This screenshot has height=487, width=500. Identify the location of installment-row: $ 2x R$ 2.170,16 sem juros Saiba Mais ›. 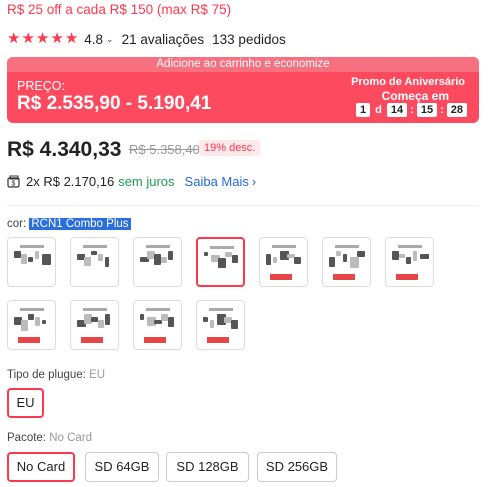
(131, 181).